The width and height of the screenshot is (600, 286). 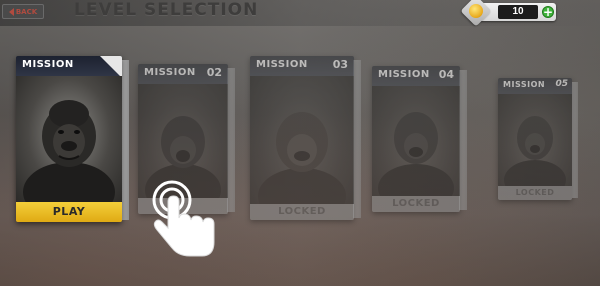 What do you see at coordinates (446, 74) in the screenshot?
I see `mission-number: 04` at bounding box center [446, 74].